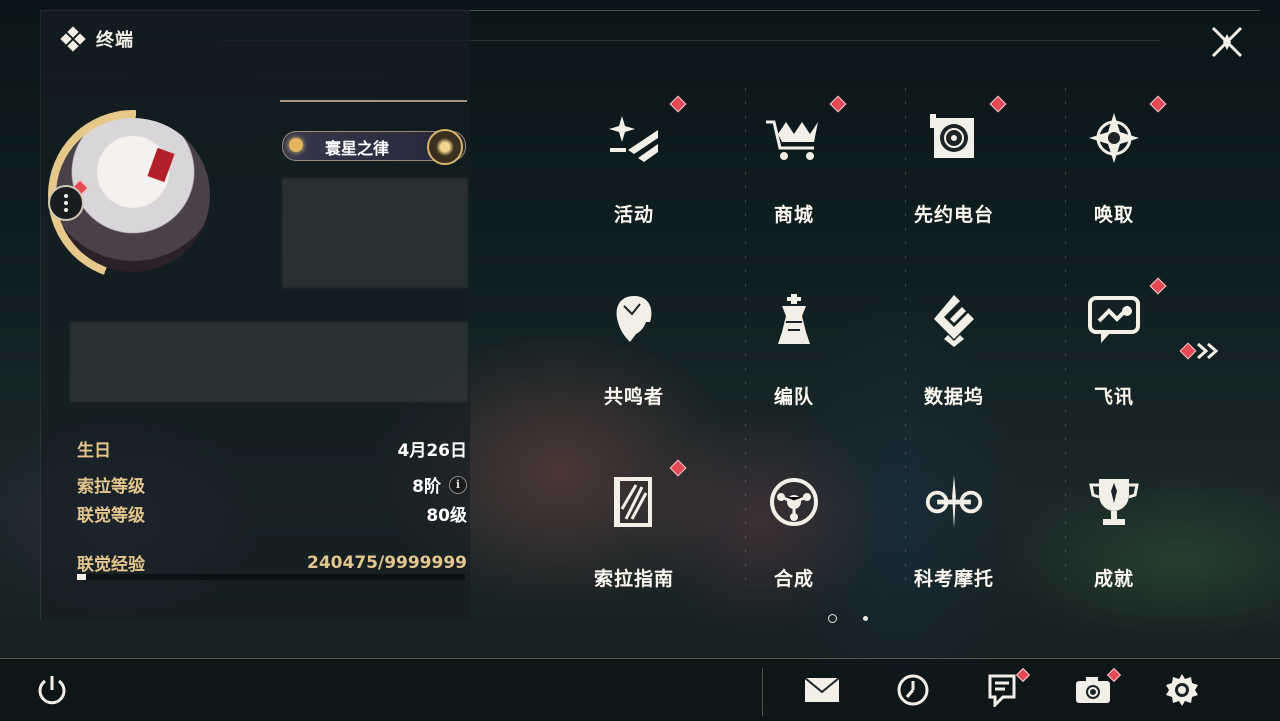  I want to click on guide-book-icon, so click(634, 502).